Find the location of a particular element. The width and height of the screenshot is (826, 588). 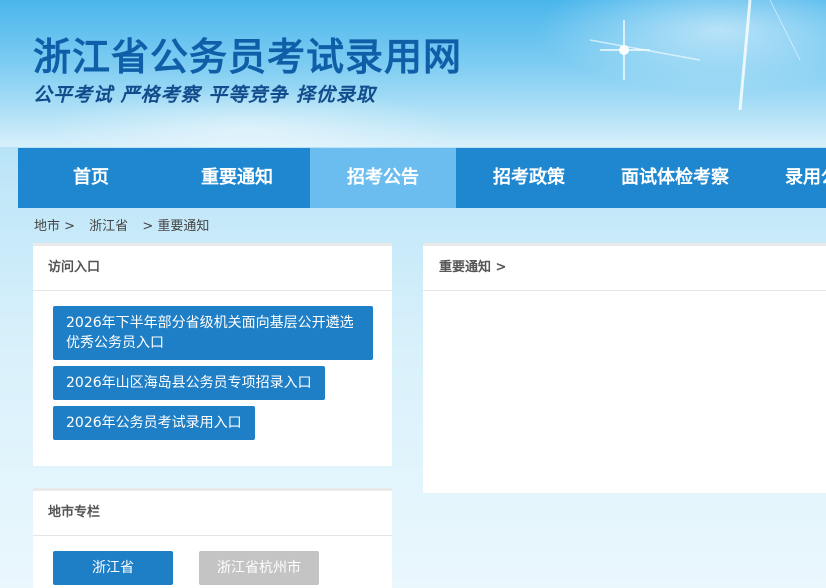

nav-item-home: 首页 is located at coordinates (91, 178).